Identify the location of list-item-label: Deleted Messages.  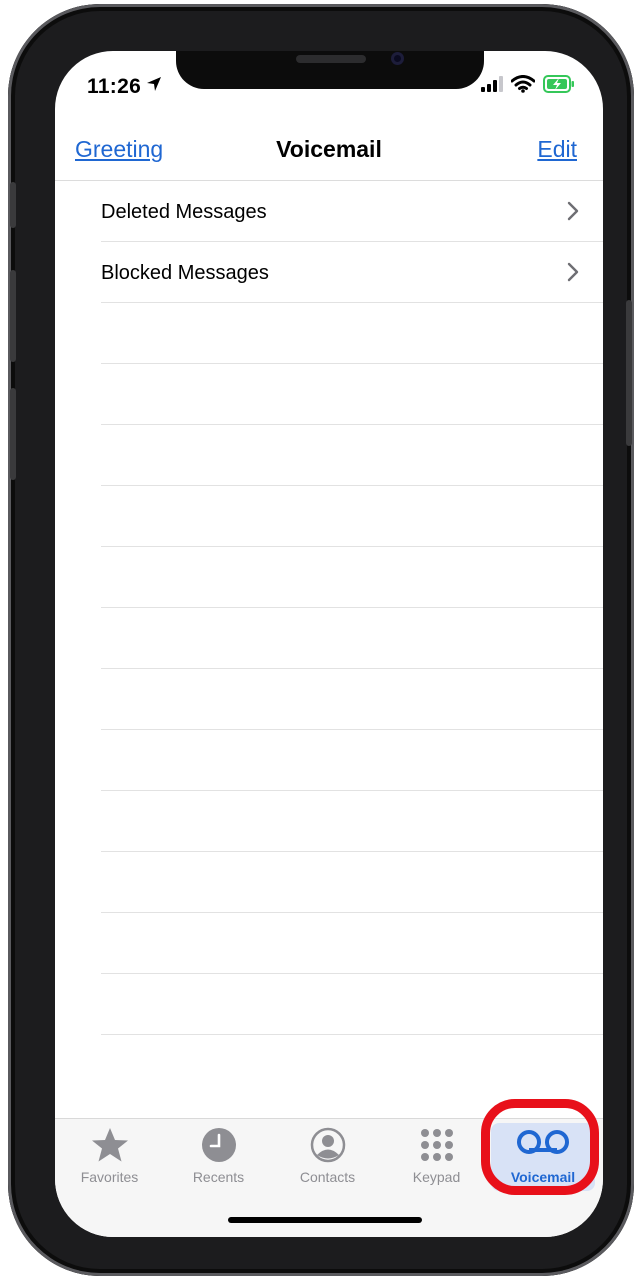
(184, 212).